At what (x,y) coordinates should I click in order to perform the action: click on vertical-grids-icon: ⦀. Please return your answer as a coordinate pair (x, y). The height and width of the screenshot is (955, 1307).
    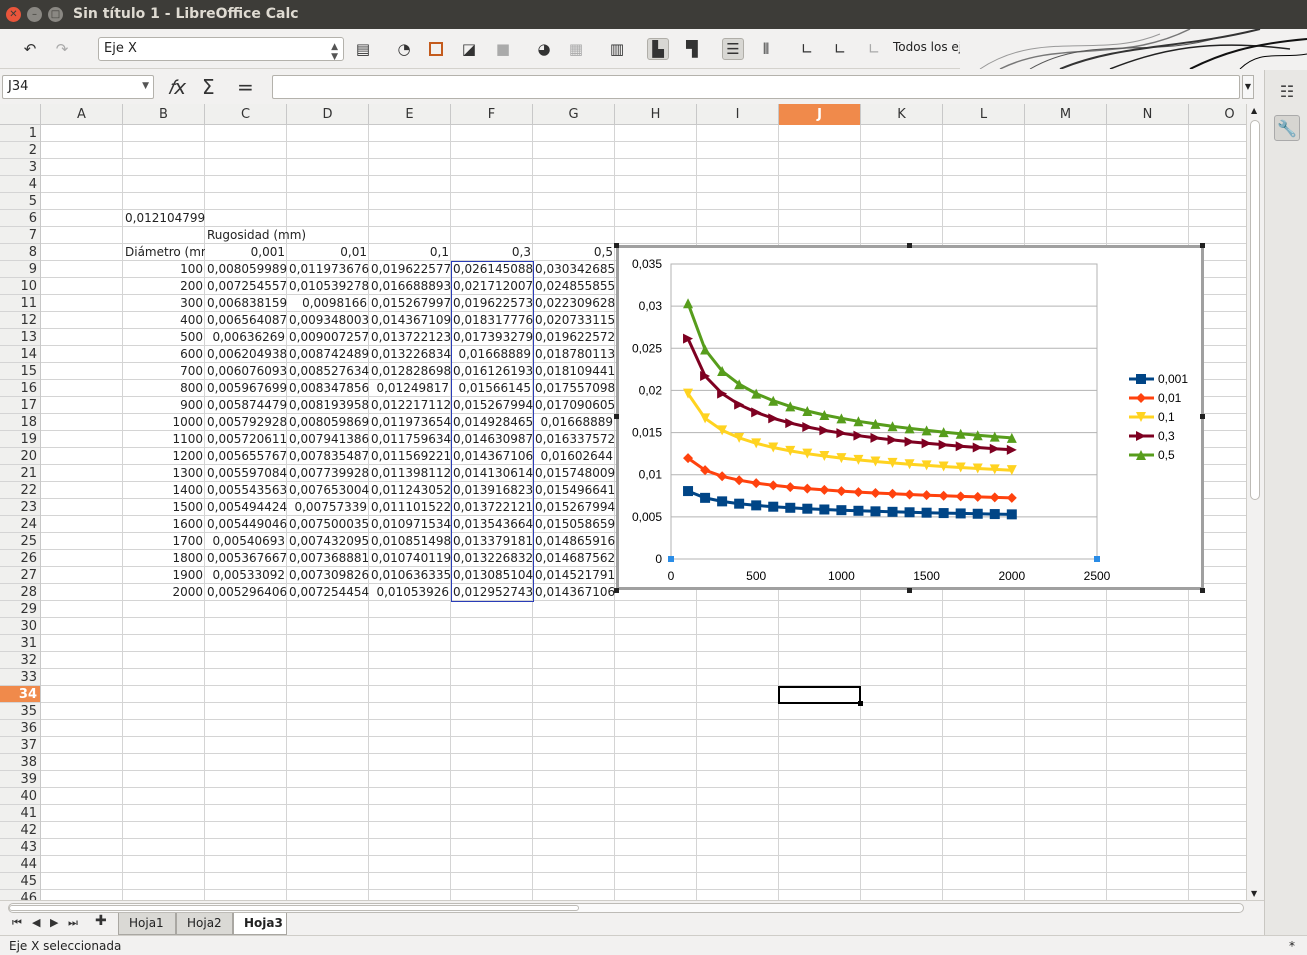
    Looking at the image, I should click on (766, 49).